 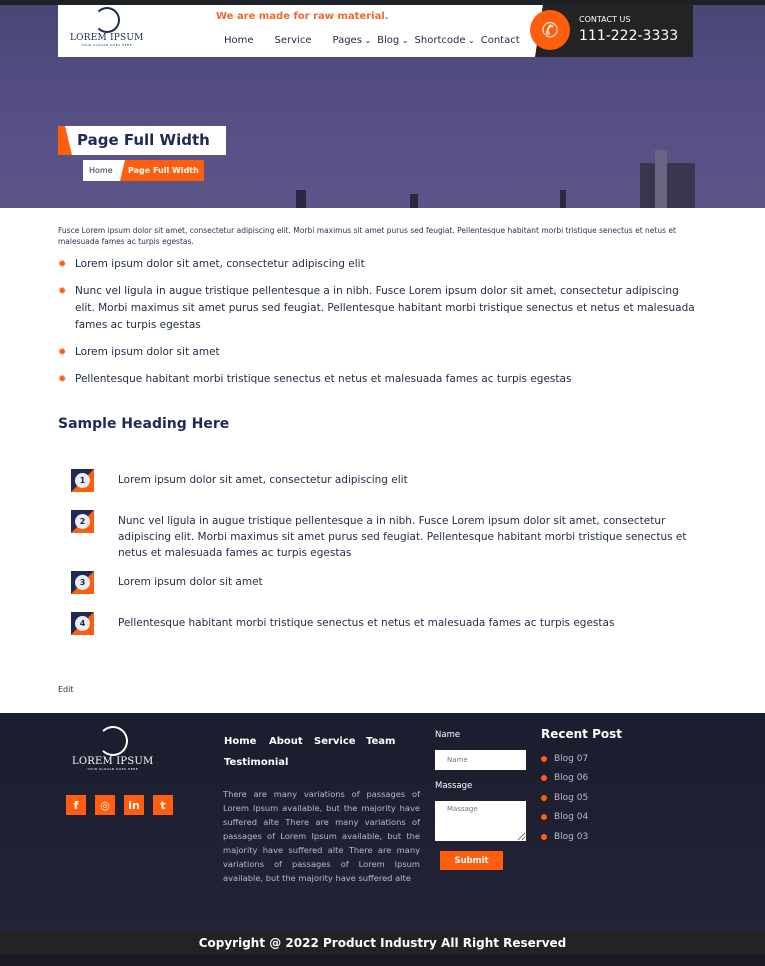 I want to click on footer-link-team: Team, so click(x=380, y=741).